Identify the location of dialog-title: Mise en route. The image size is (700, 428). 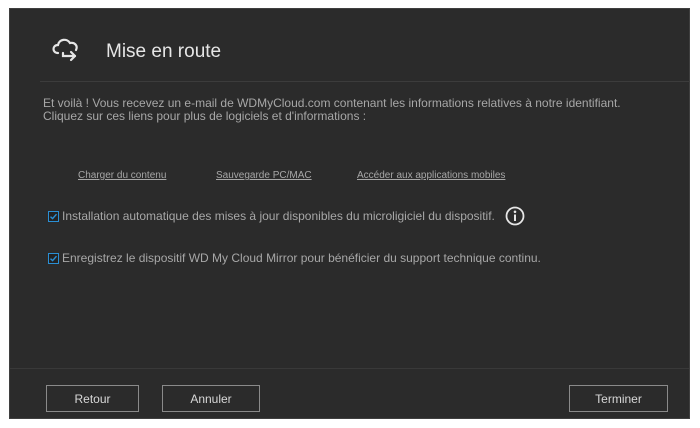
(164, 51).